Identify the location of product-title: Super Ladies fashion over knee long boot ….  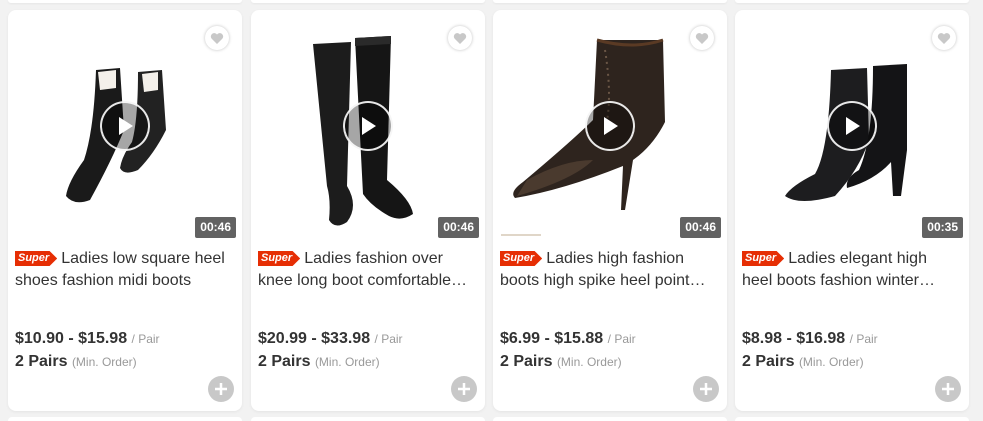
(364, 270).